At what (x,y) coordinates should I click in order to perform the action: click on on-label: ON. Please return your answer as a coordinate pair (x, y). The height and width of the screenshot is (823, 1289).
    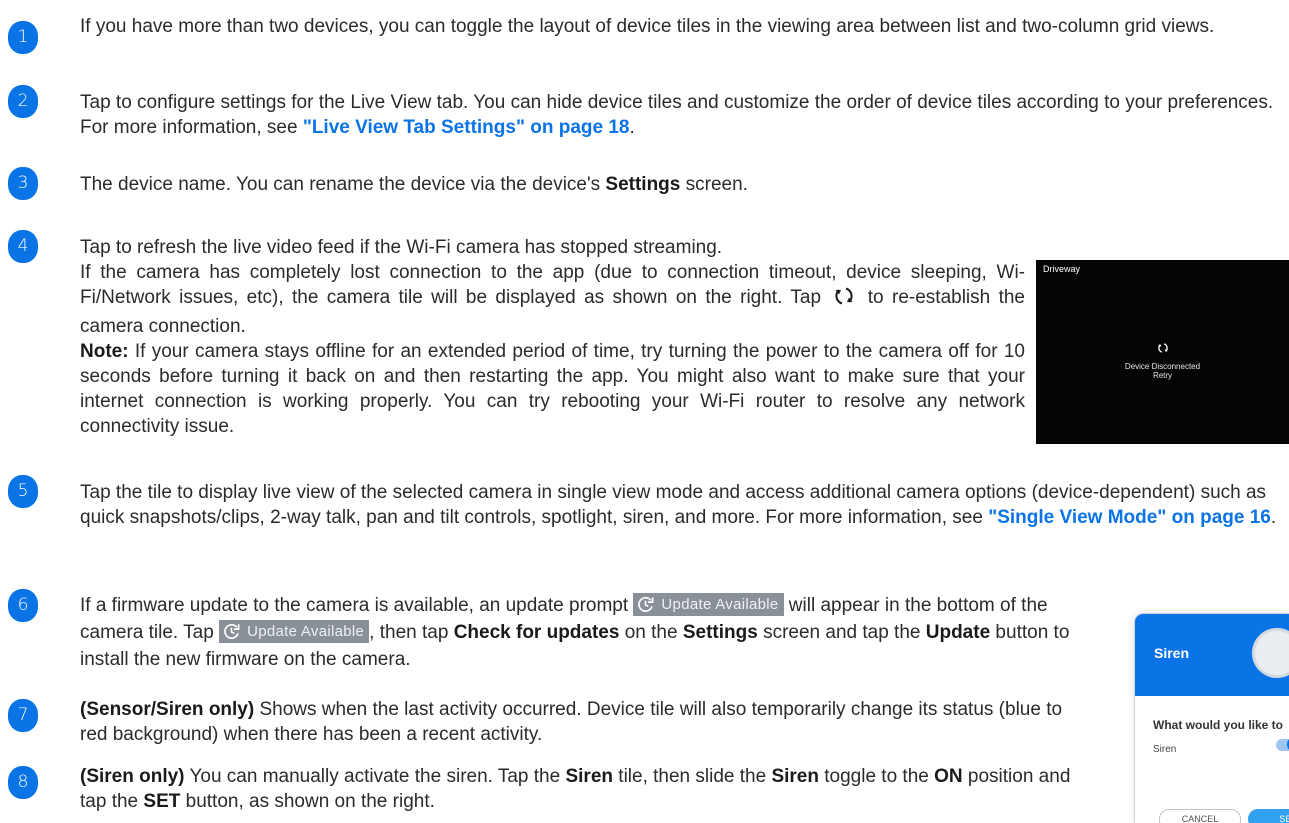
    Looking at the image, I should click on (948, 776).